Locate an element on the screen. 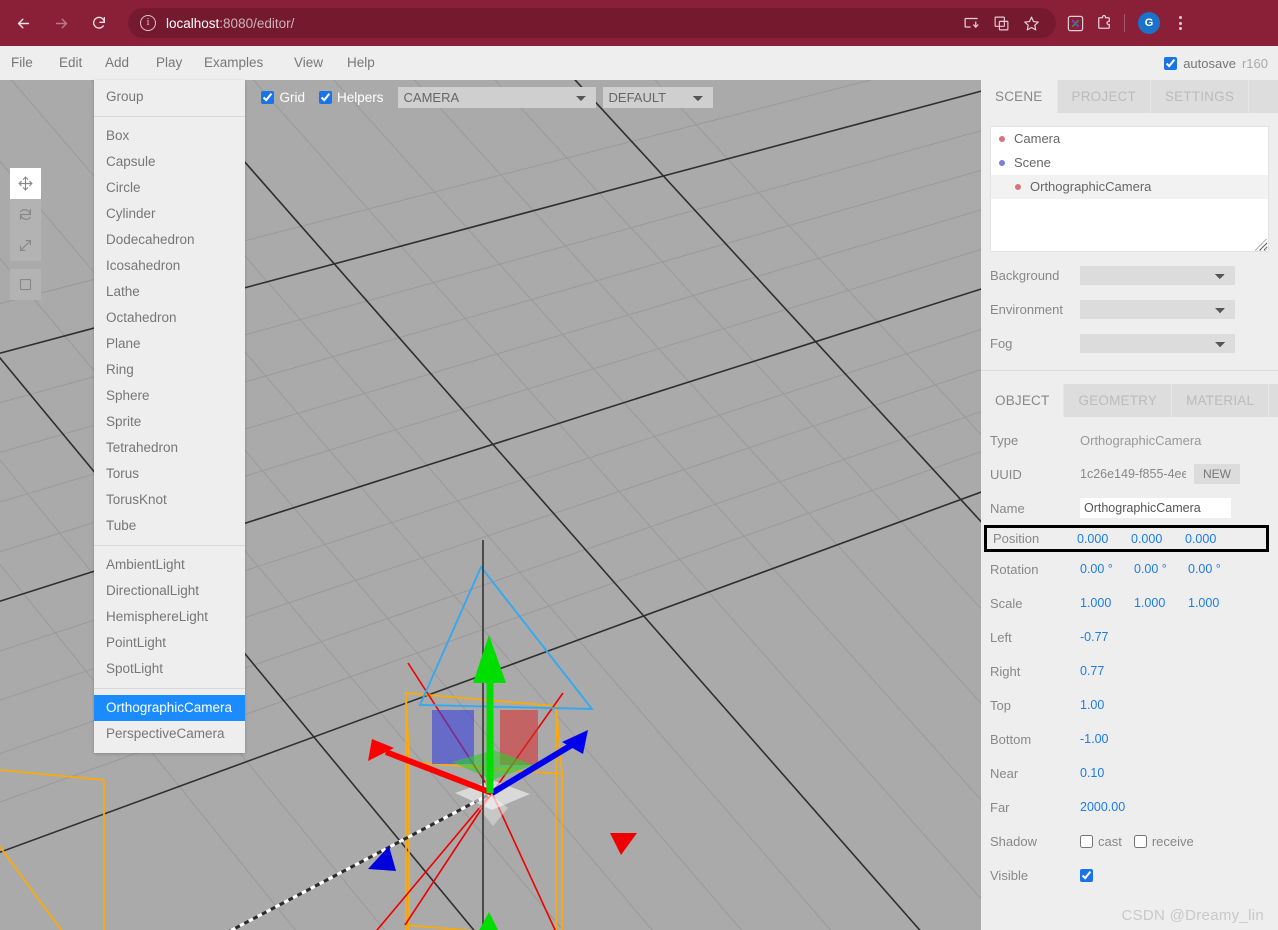 Image resolution: width=1278 pixels, height=930 pixels. menu-add: Add is located at coordinates (117, 63).